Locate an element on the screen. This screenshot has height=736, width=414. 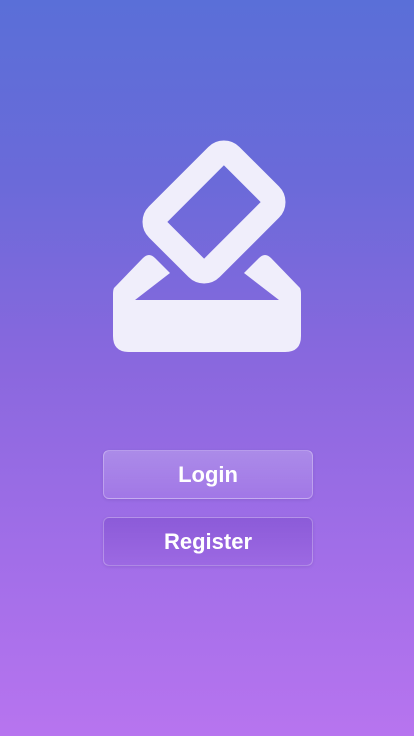
register-button-label: Register is located at coordinates (208, 541).